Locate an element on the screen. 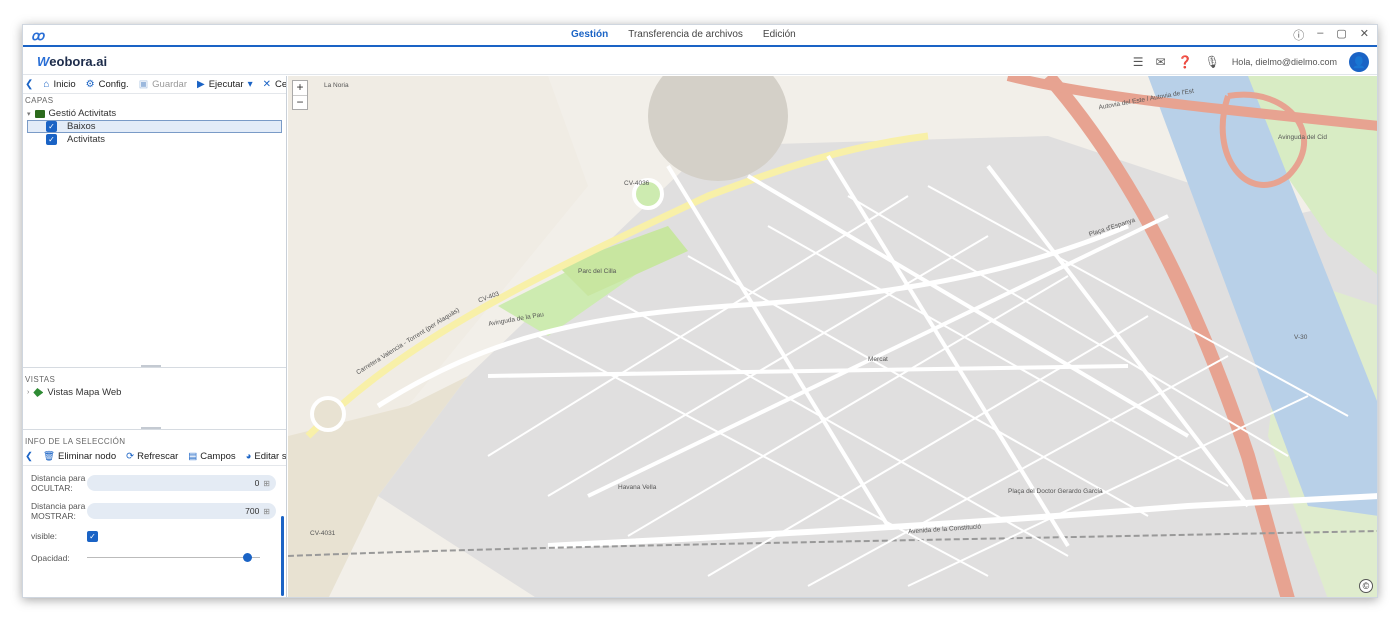 This screenshot has height=622, width=1400. brand-mark: W is located at coordinates (43, 61).